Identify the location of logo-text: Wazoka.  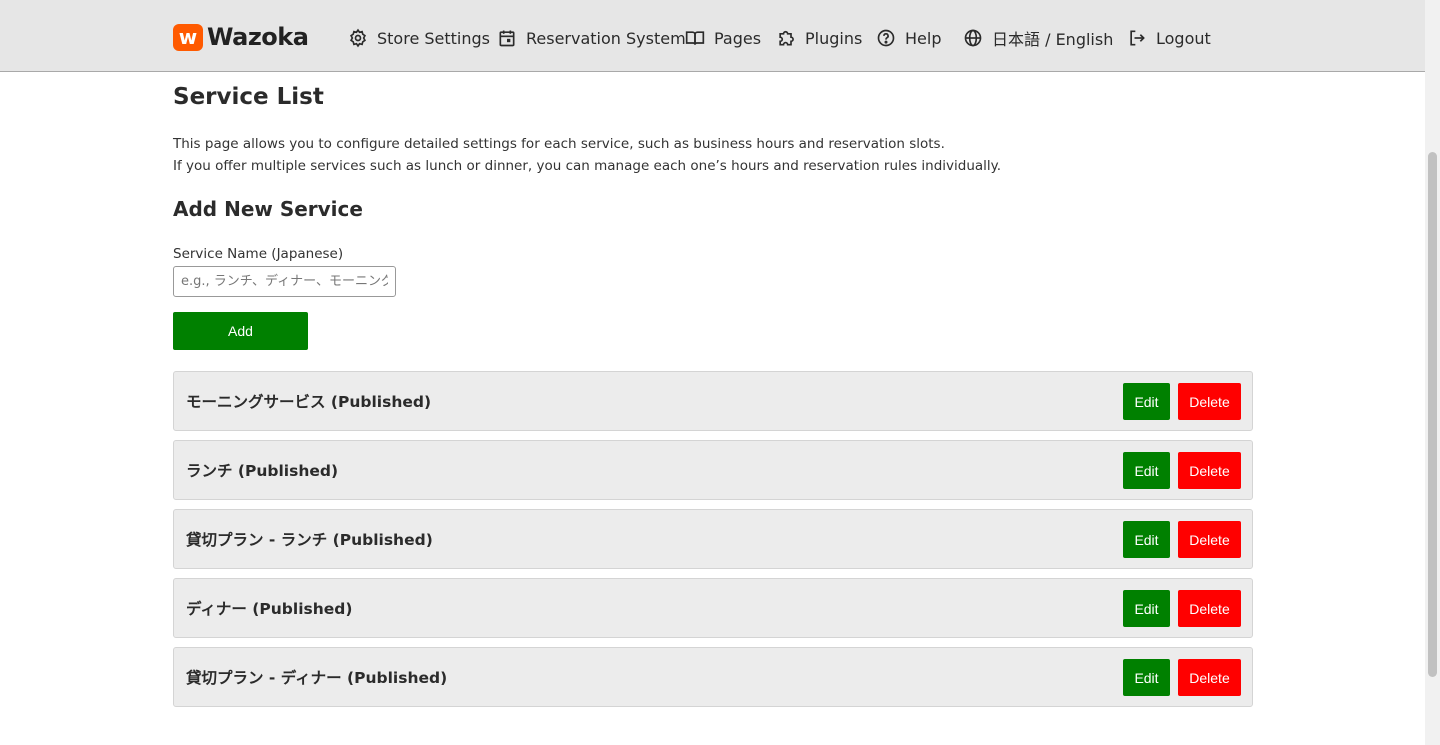
(258, 37).